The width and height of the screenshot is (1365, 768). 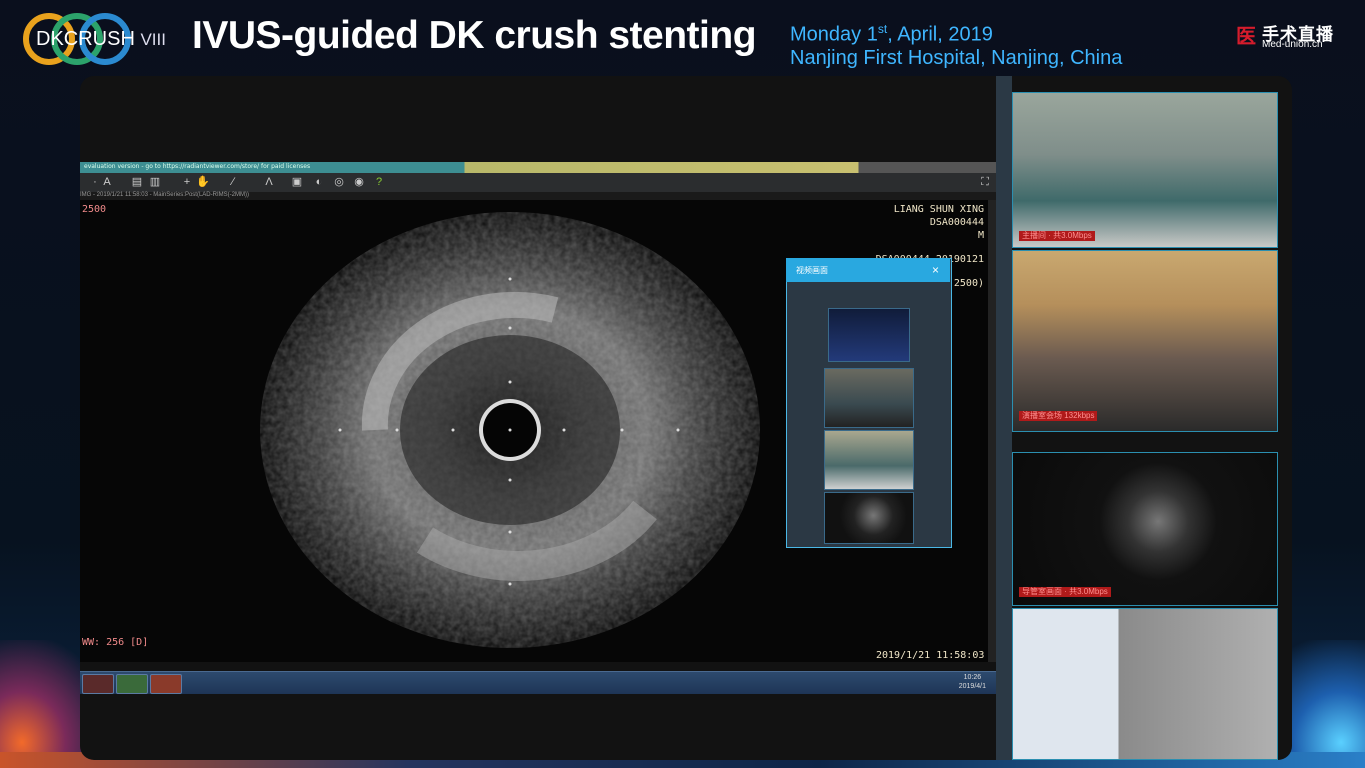 What do you see at coordinates (938, 209) in the screenshot?
I see `patient-name: LIANG SHUN XING` at bounding box center [938, 209].